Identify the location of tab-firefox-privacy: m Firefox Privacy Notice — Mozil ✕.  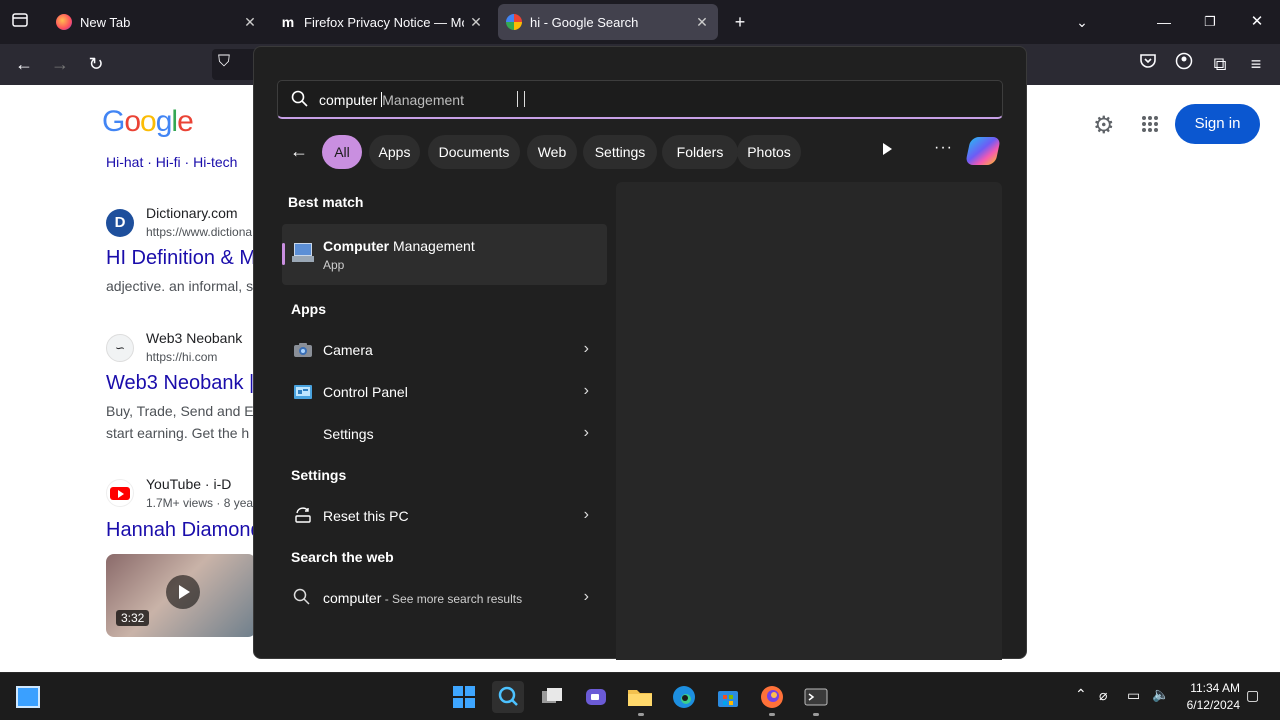
(382, 22).